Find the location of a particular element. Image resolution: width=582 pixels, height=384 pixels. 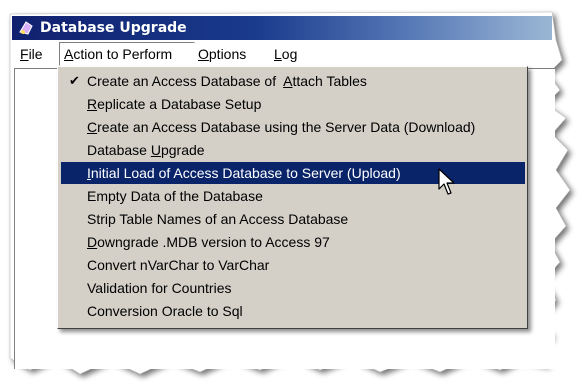

menu-item-validation-countries: Validation for Countries is located at coordinates (293, 288).